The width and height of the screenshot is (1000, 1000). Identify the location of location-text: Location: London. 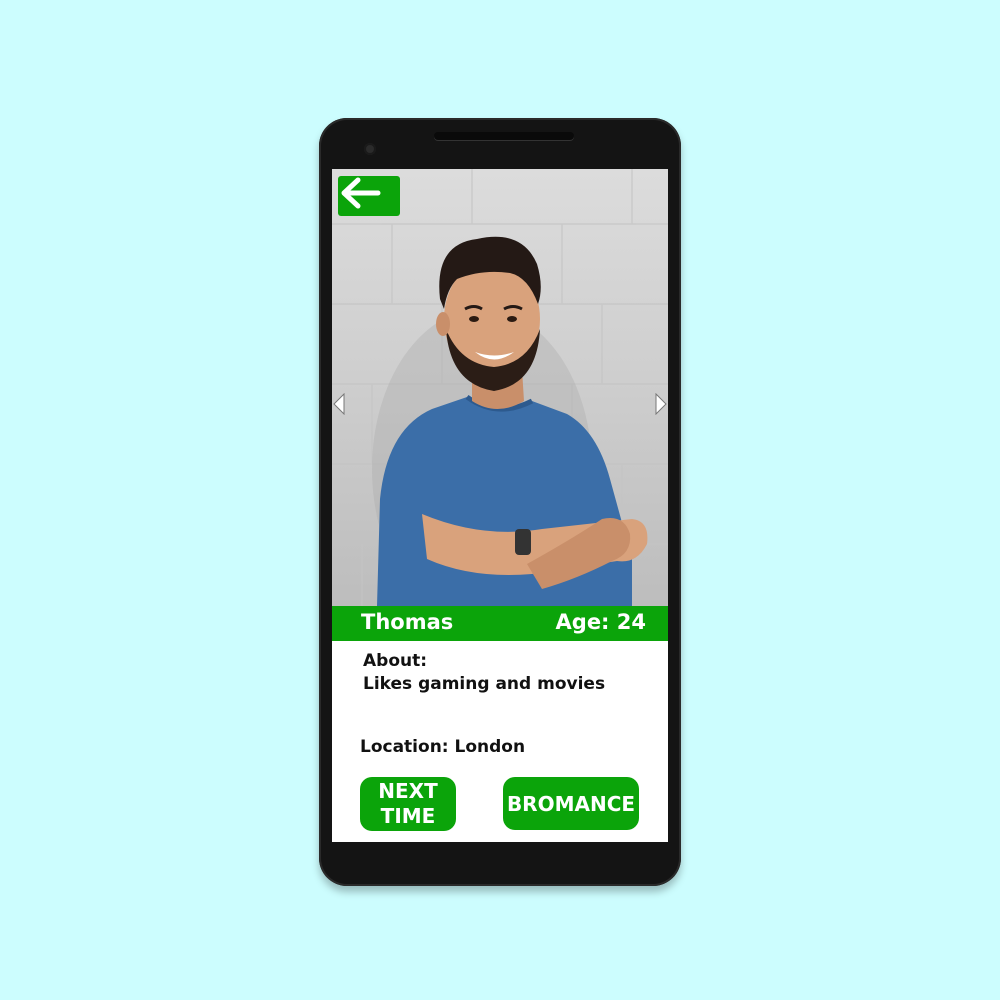
(443, 747).